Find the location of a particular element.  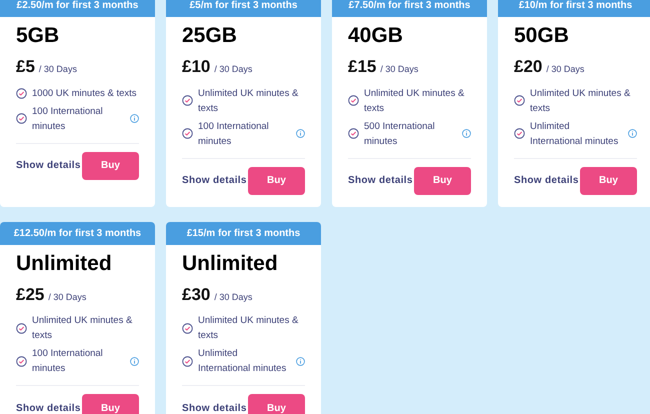

price: £30 is located at coordinates (196, 295).